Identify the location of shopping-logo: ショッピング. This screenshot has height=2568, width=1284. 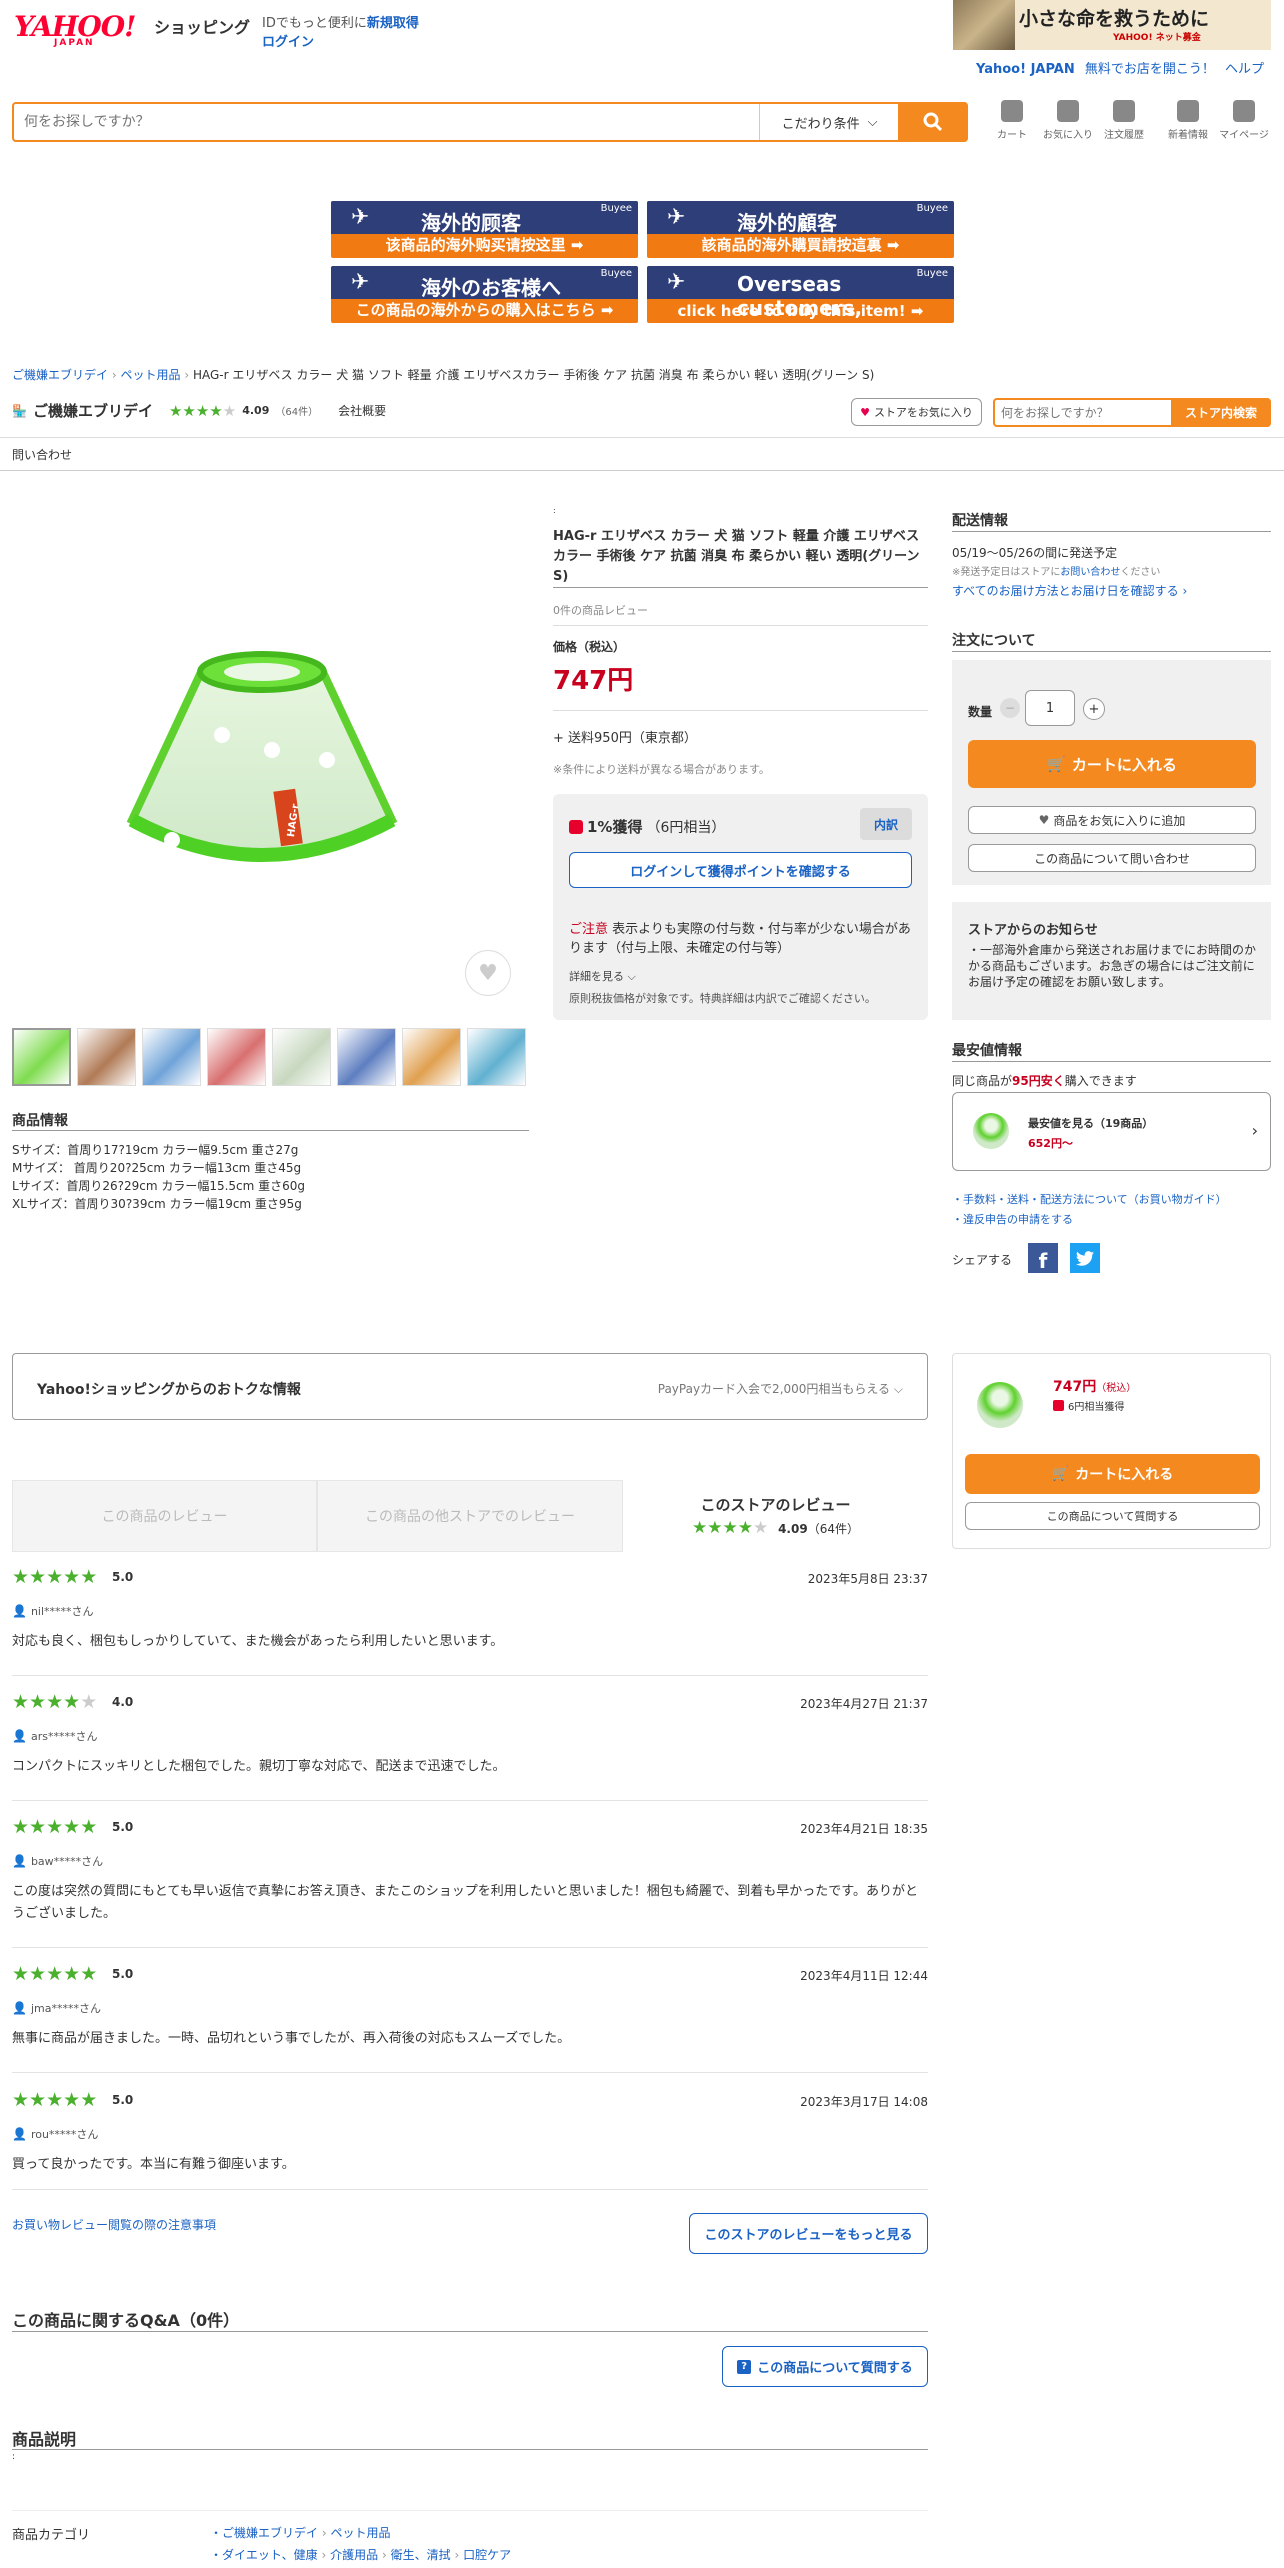
(202, 26).